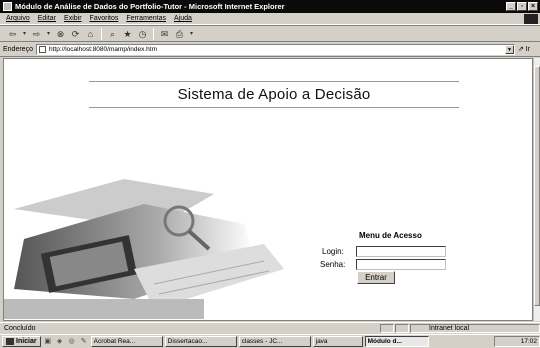 Image resolution: width=540 pixels, height=348 pixels. I want to click on quicklaunch-icon: ◈, so click(60, 341).